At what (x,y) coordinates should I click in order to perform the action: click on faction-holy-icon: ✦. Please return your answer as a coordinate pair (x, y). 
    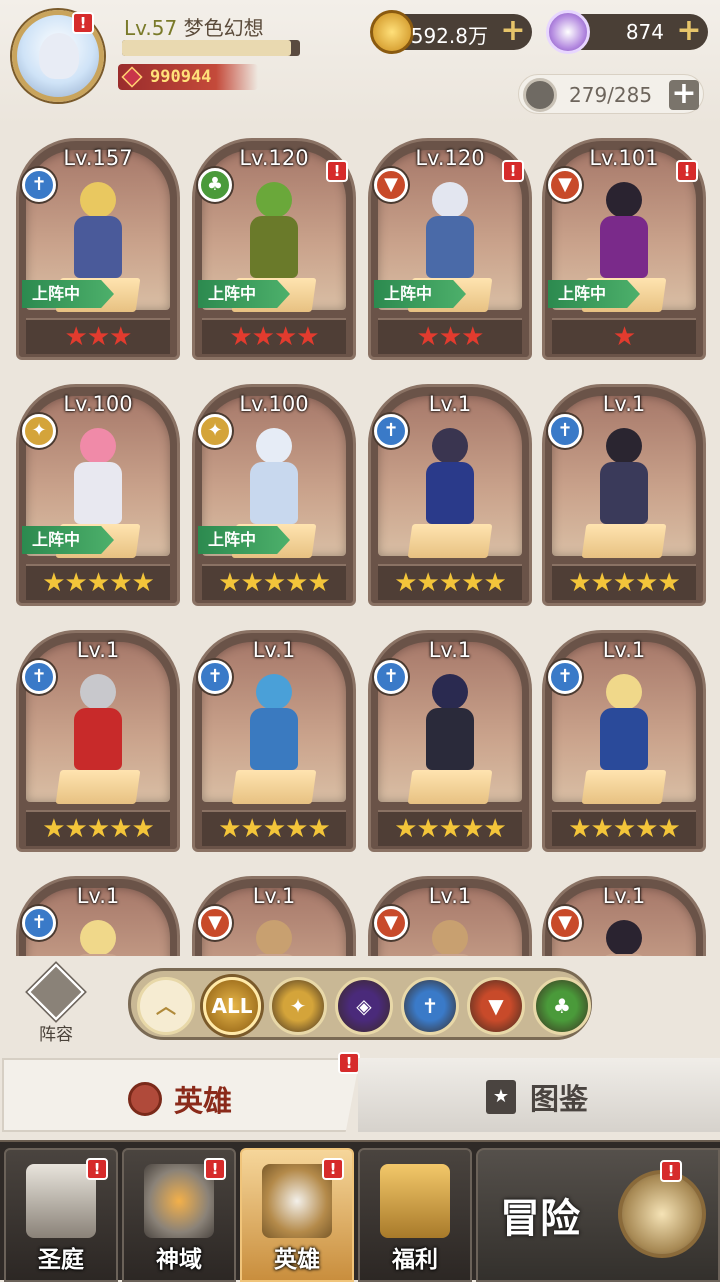
    Looking at the image, I should click on (215, 431).